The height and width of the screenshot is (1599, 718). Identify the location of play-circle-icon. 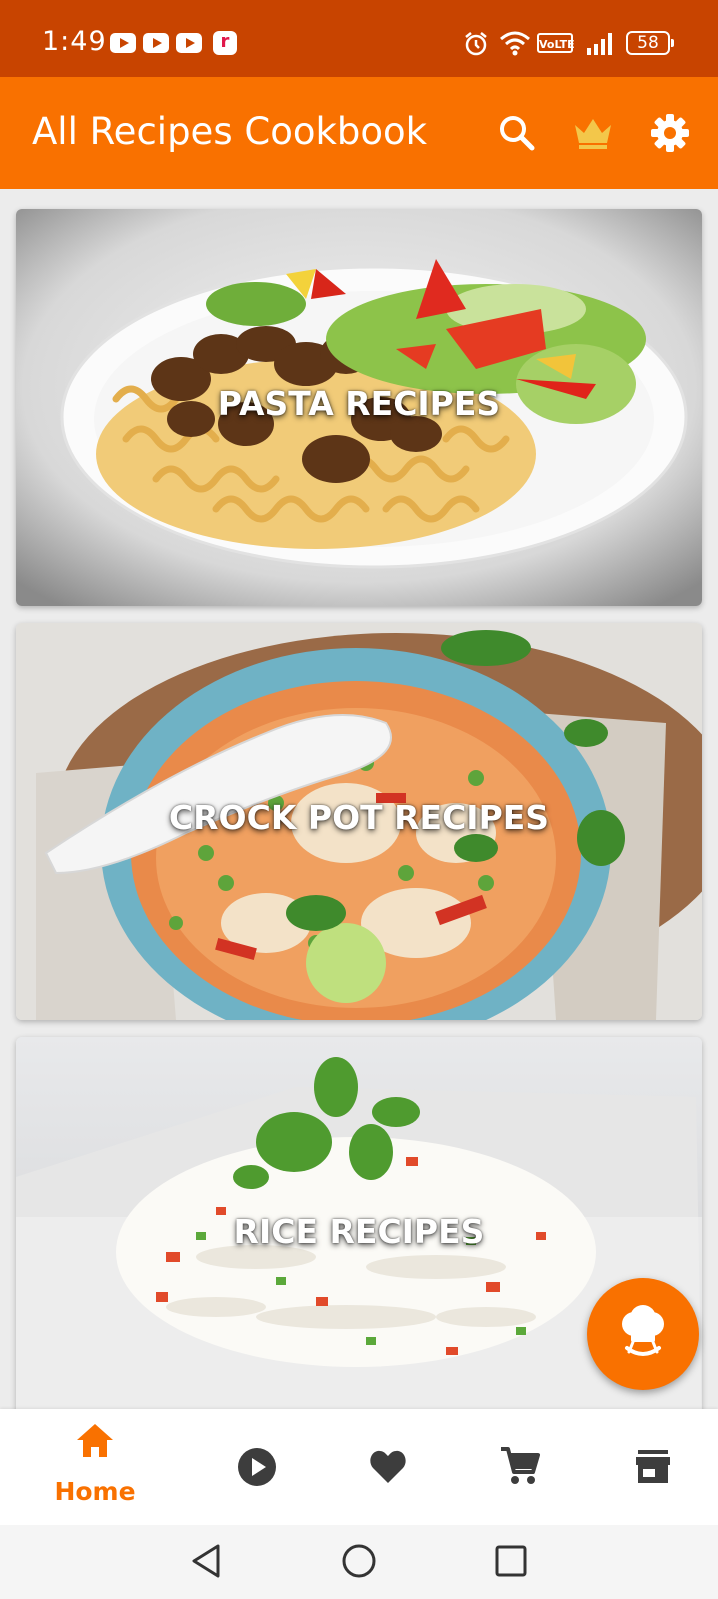
(257, 1467).